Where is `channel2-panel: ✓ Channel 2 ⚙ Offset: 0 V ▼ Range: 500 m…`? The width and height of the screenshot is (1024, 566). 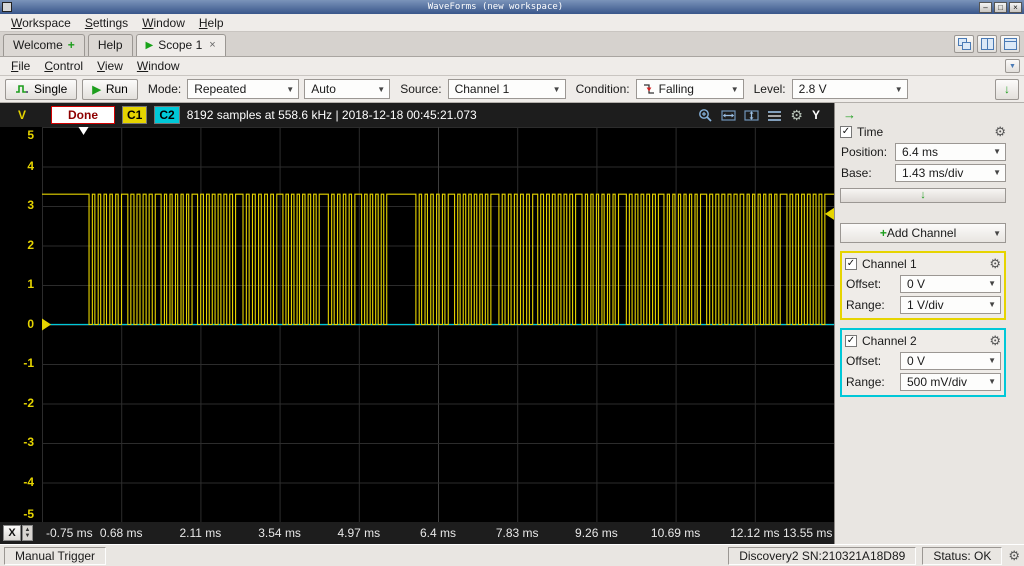 channel2-panel: ✓ Channel 2 ⚙ Offset: 0 V ▼ Range: 500 m… is located at coordinates (923, 362).